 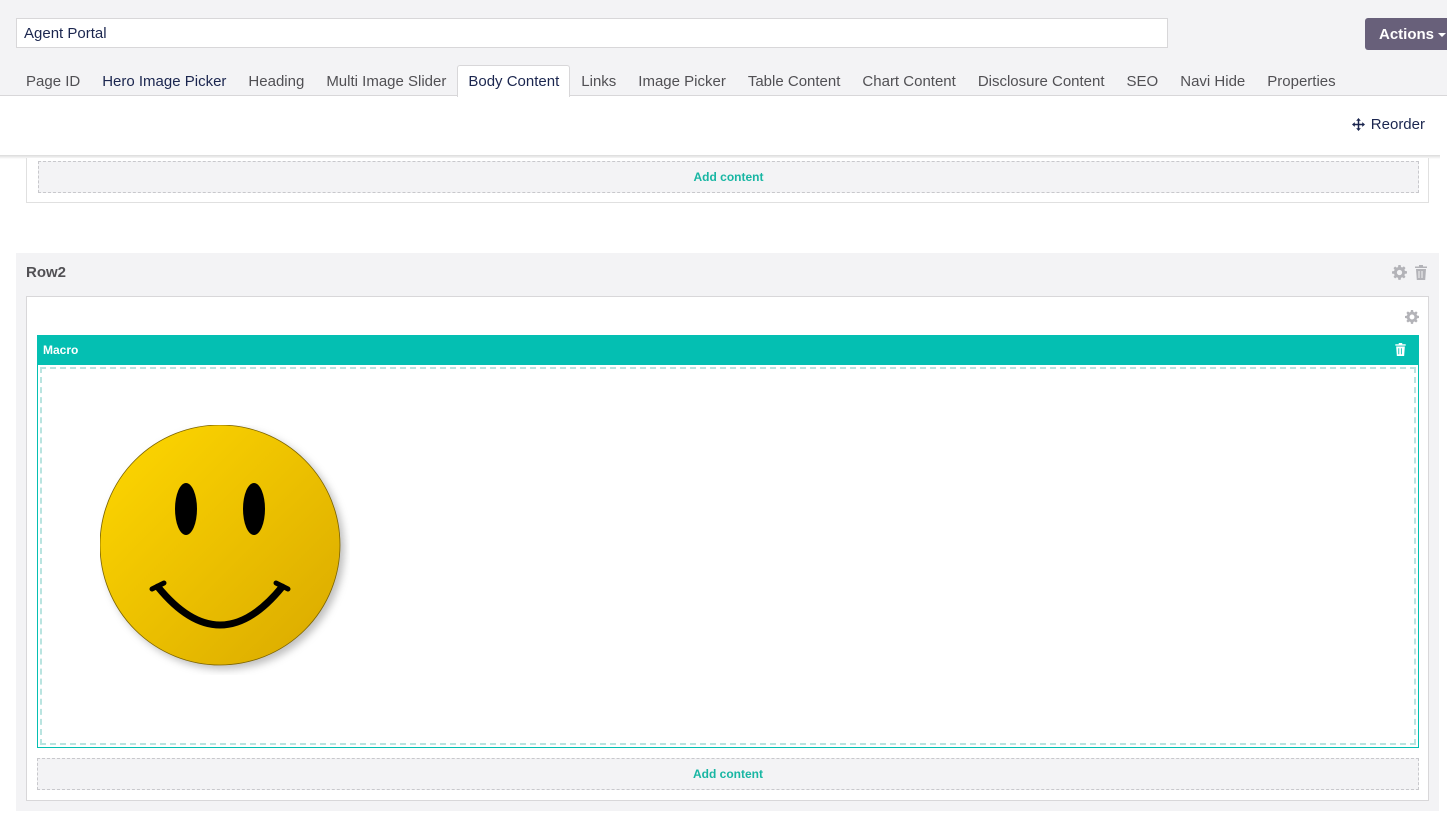 What do you see at coordinates (1397, 124) in the screenshot?
I see `reorder-label: Reorder` at bounding box center [1397, 124].